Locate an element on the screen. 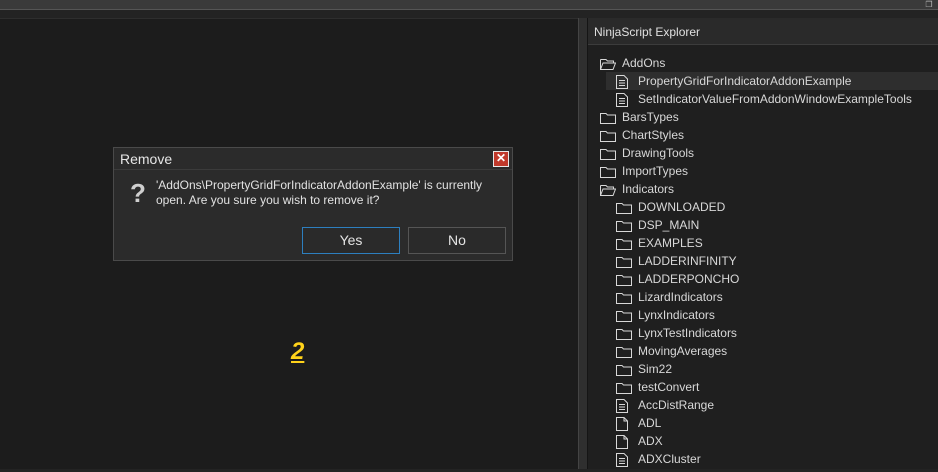 The width and height of the screenshot is (938, 472). pane-splitter is located at coordinates (583, 243).